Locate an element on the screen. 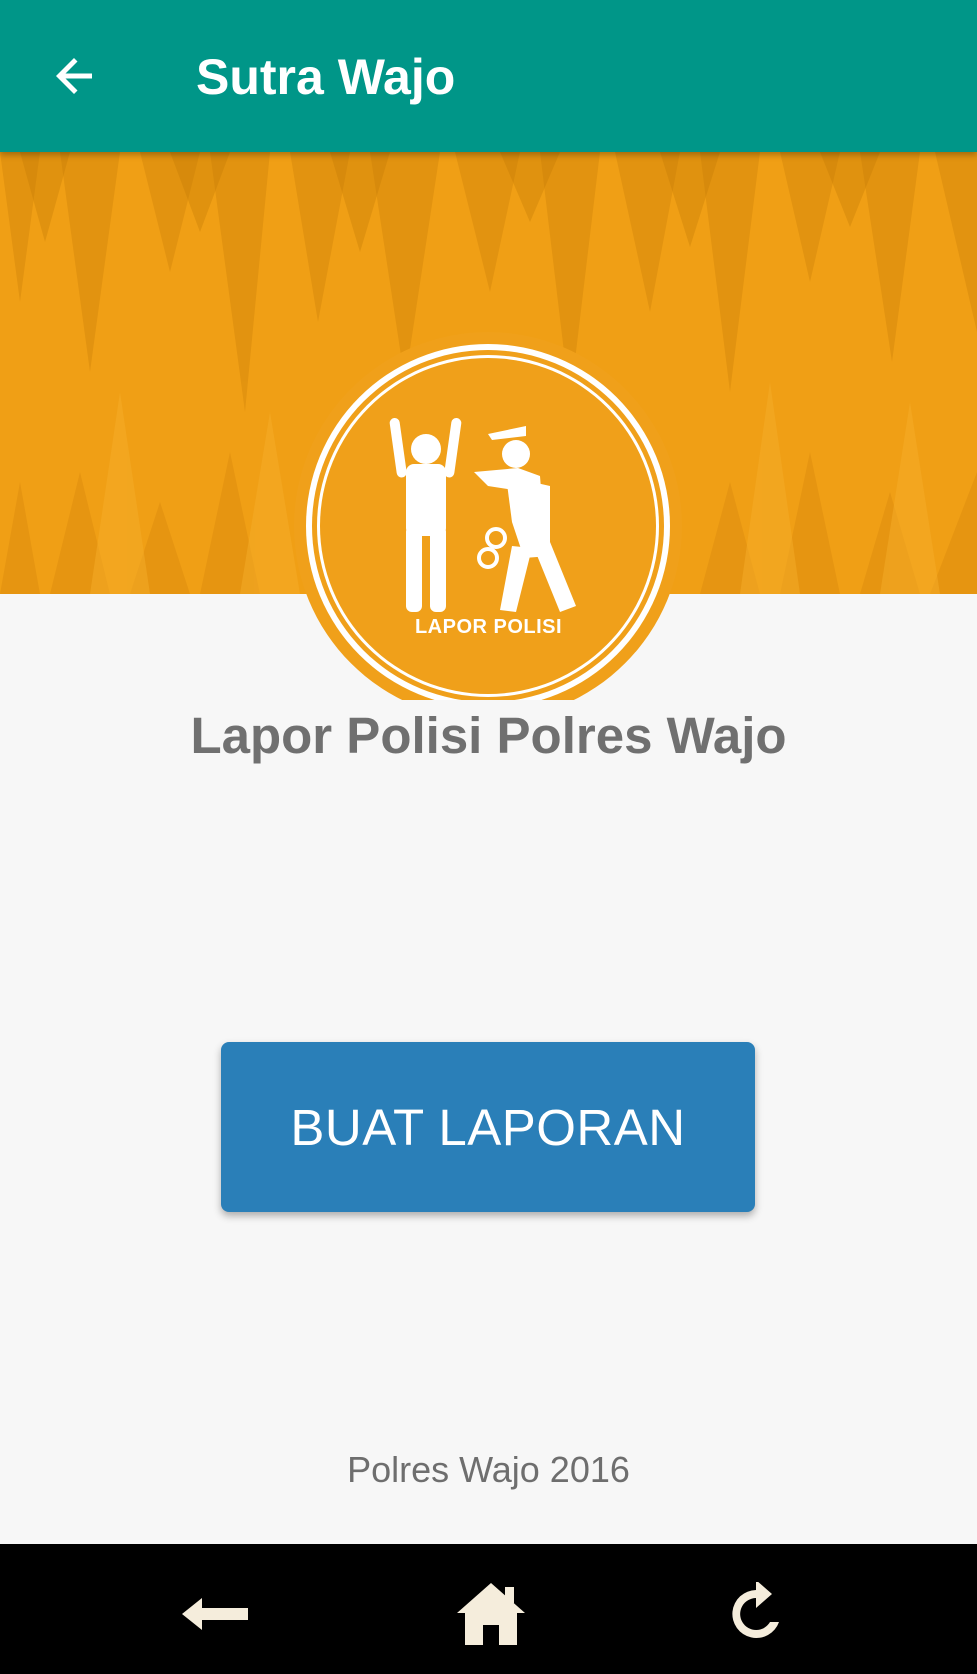 This screenshot has height=1674, width=977. lapor-polisi-logo: LAPOR POLISI is located at coordinates (488, 513).